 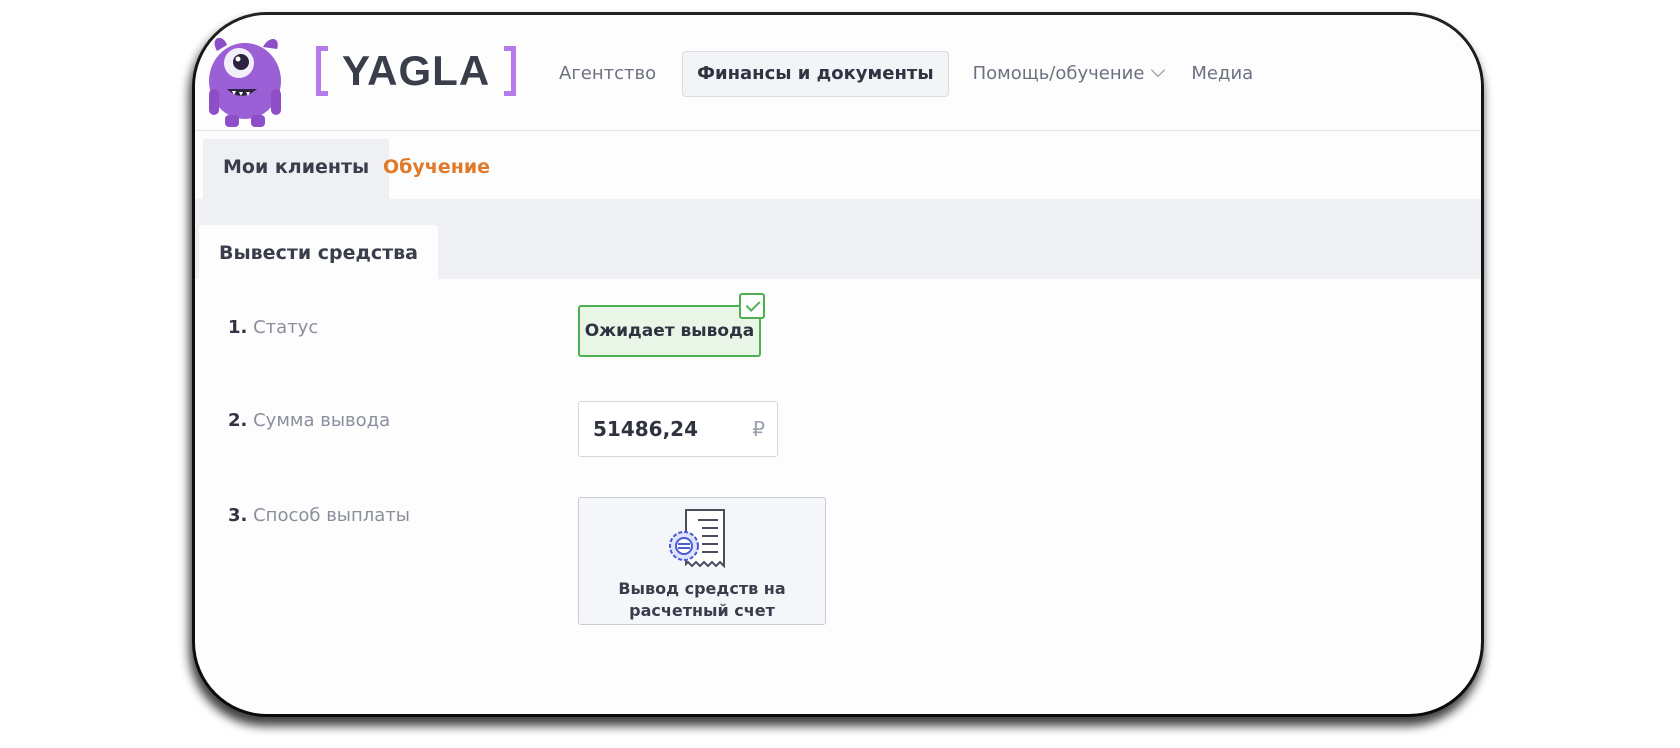 What do you see at coordinates (296, 169) in the screenshot?
I see `tab-my-clients: Мои клиенты` at bounding box center [296, 169].